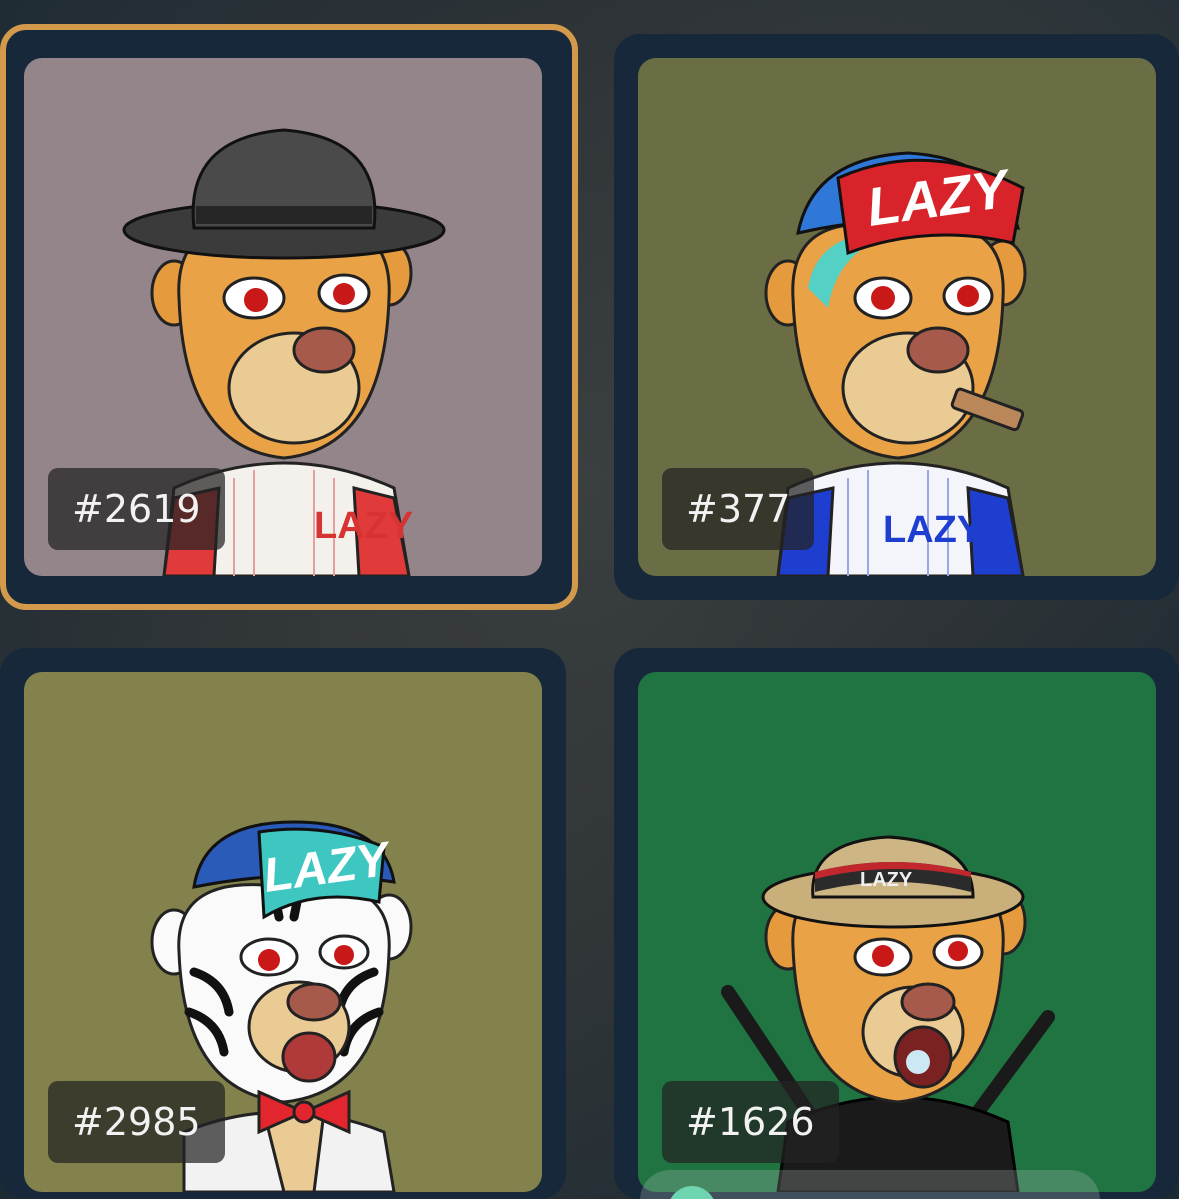 The image size is (1179, 1199). I want to click on hat-text: LAZY, so click(886, 880).